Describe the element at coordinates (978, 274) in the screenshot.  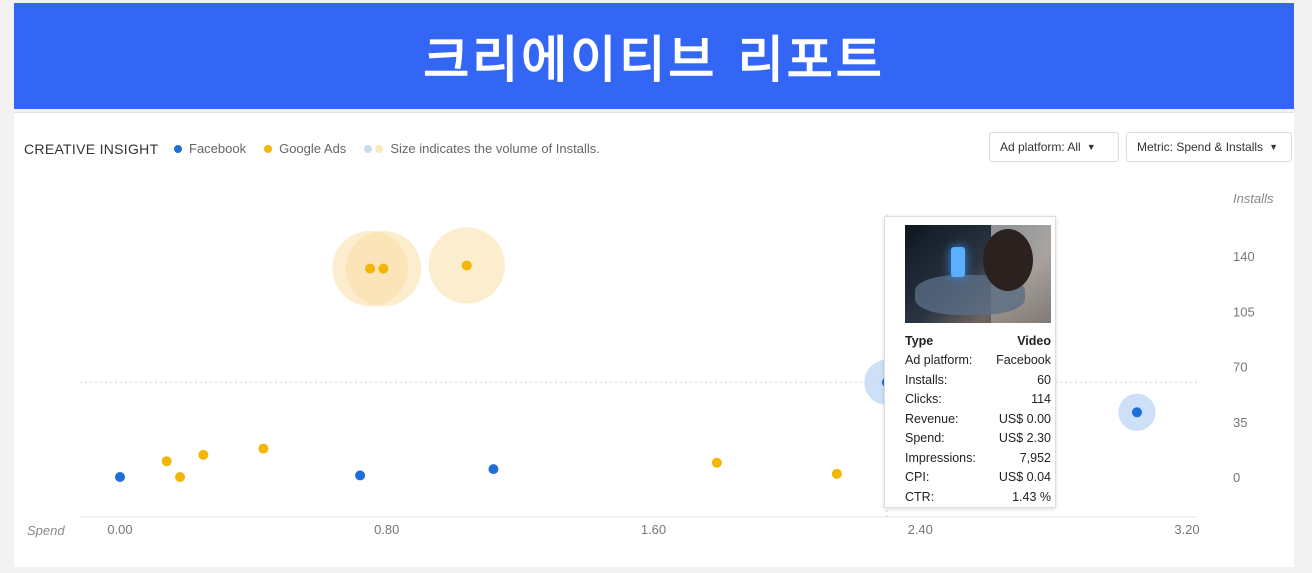
I see `creative-thumbnail` at that location.